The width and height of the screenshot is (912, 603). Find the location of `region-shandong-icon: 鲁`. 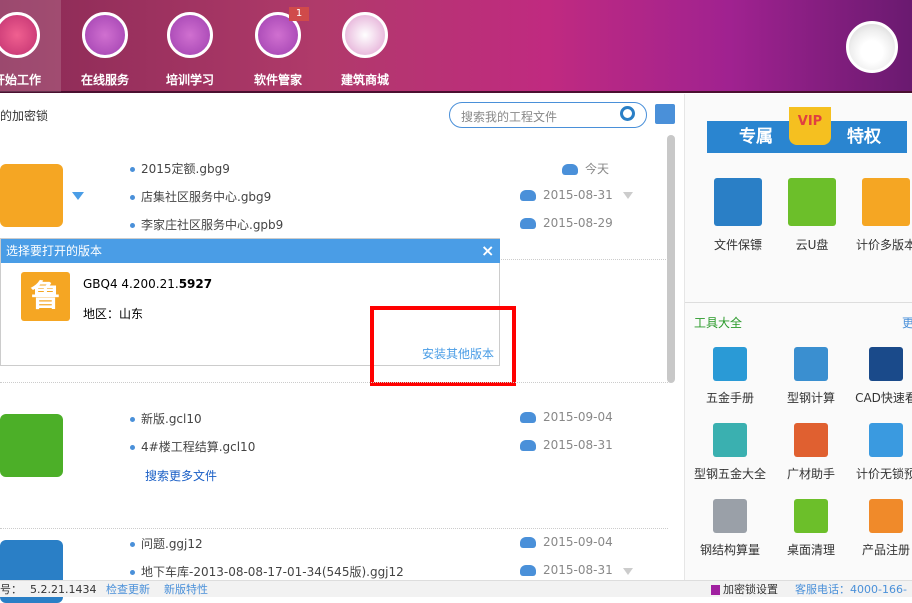

region-shandong-icon: 鲁 is located at coordinates (45, 296).